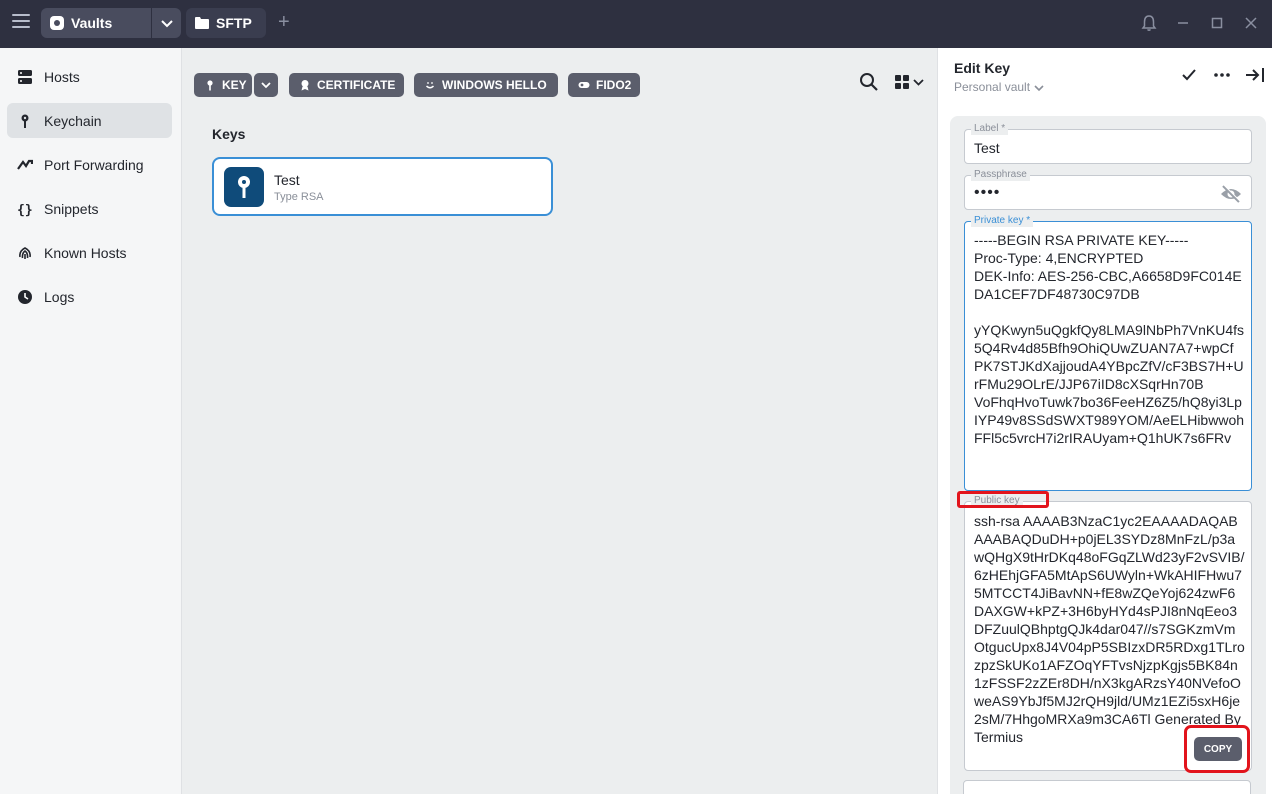  I want to click on tab-vaults: Vaults, so click(111, 23).